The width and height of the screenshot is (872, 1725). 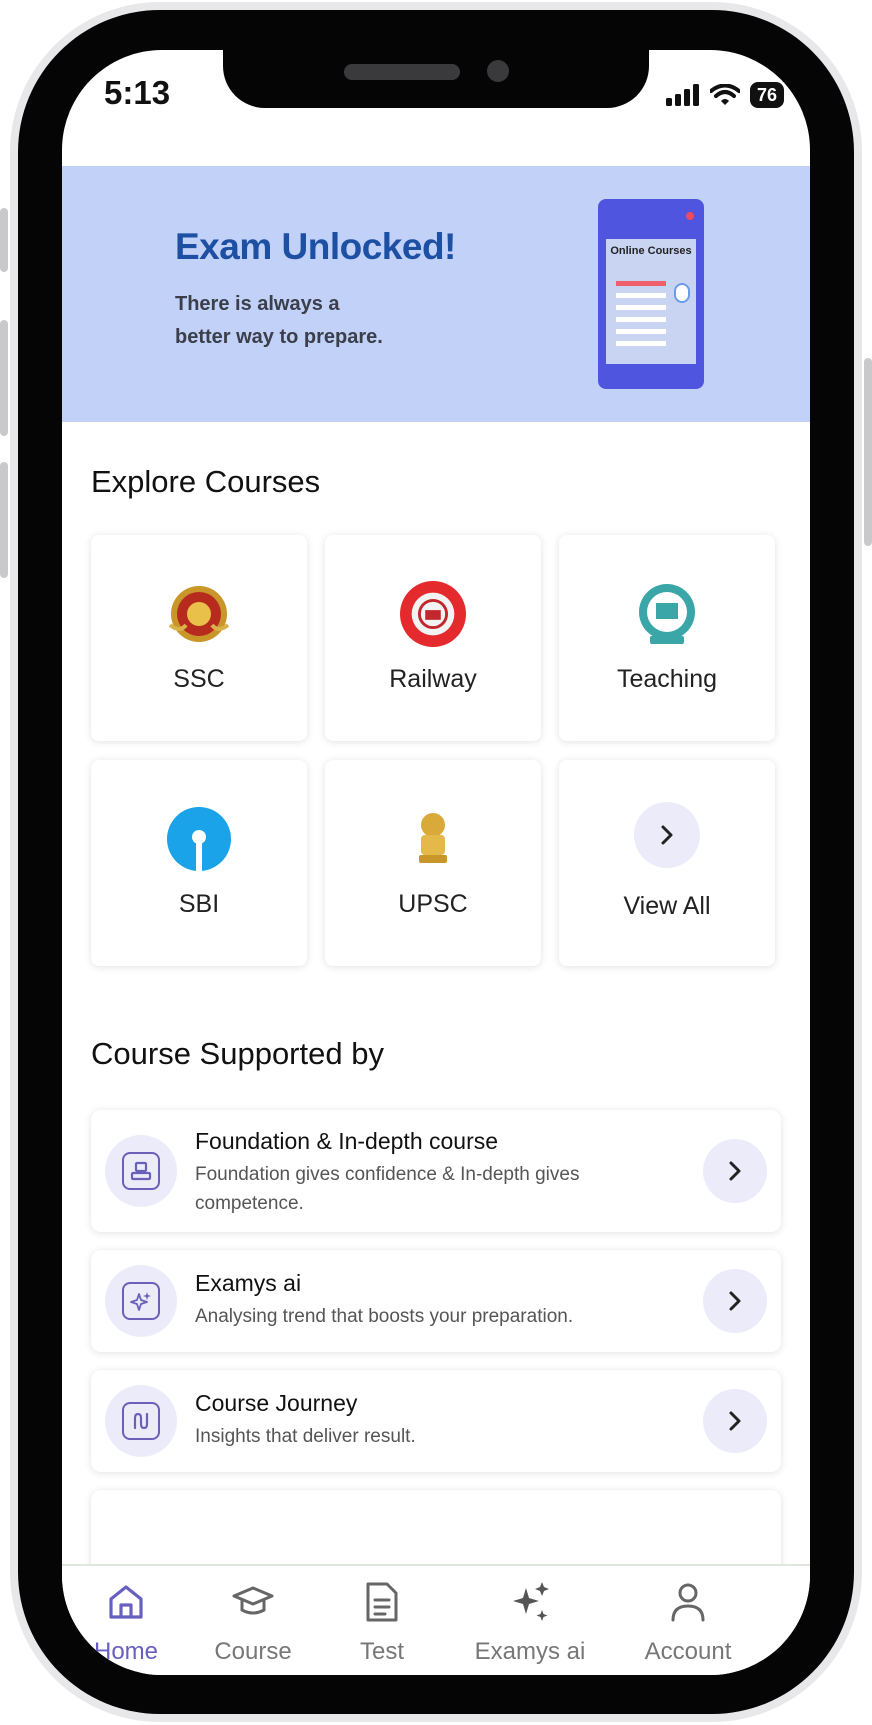 What do you see at coordinates (433, 679) in the screenshot?
I see `tile-label: Railway` at bounding box center [433, 679].